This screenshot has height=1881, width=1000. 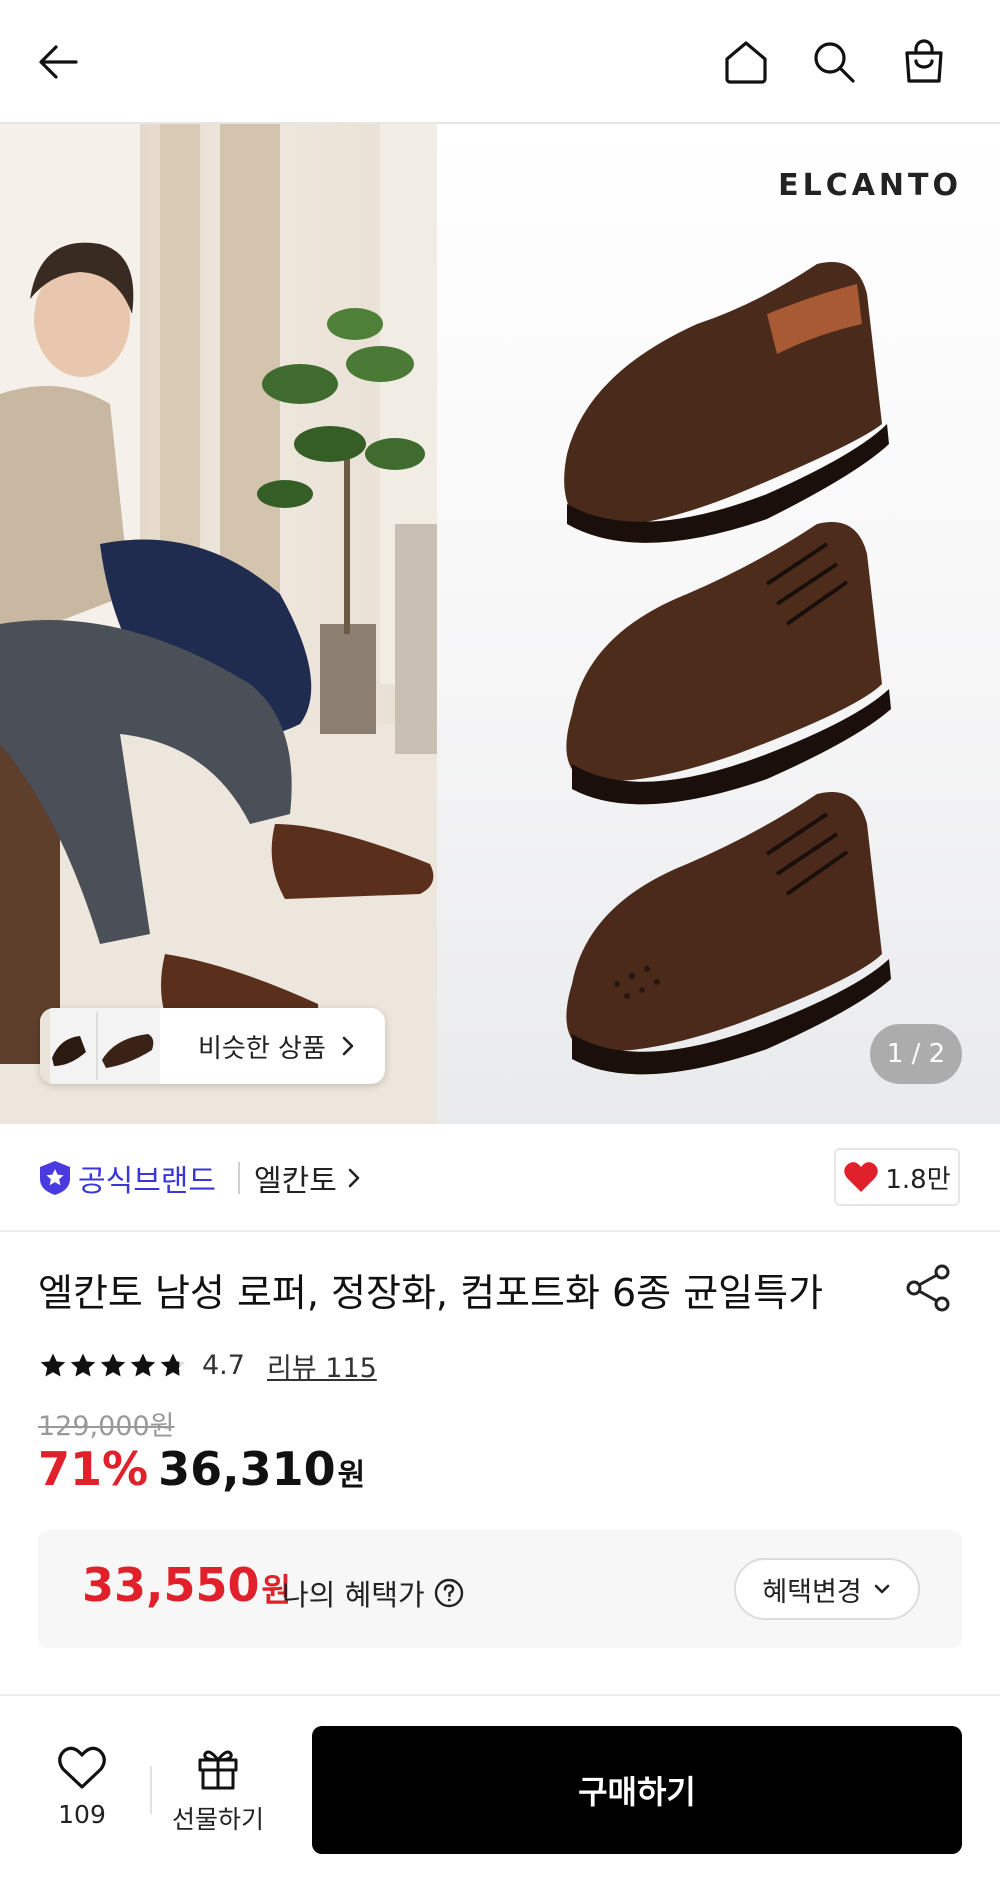 What do you see at coordinates (247, 1469) in the screenshot?
I see `sale-price: 36,310` at bounding box center [247, 1469].